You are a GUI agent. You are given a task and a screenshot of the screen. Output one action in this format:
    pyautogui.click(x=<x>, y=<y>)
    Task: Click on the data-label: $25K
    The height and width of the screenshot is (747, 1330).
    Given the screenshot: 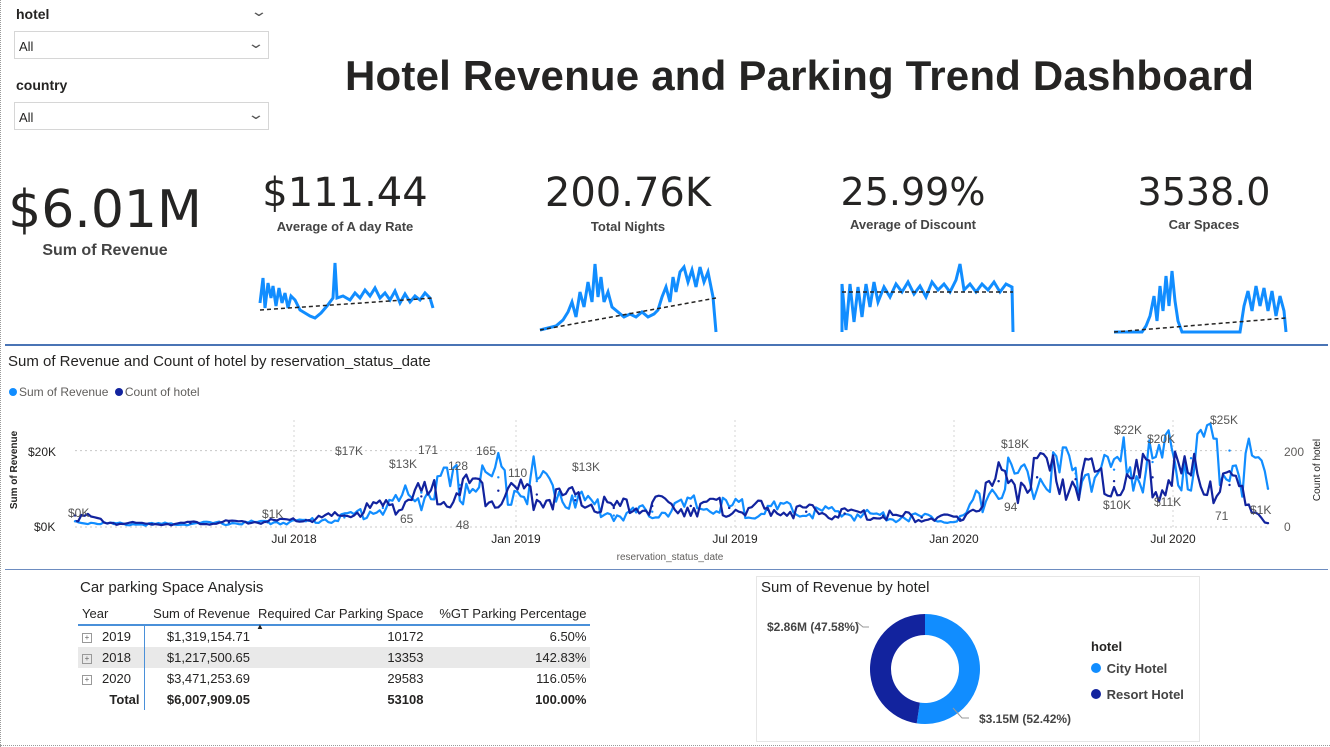 What is the action you would take?
    pyautogui.click(x=1224, y=420)
    